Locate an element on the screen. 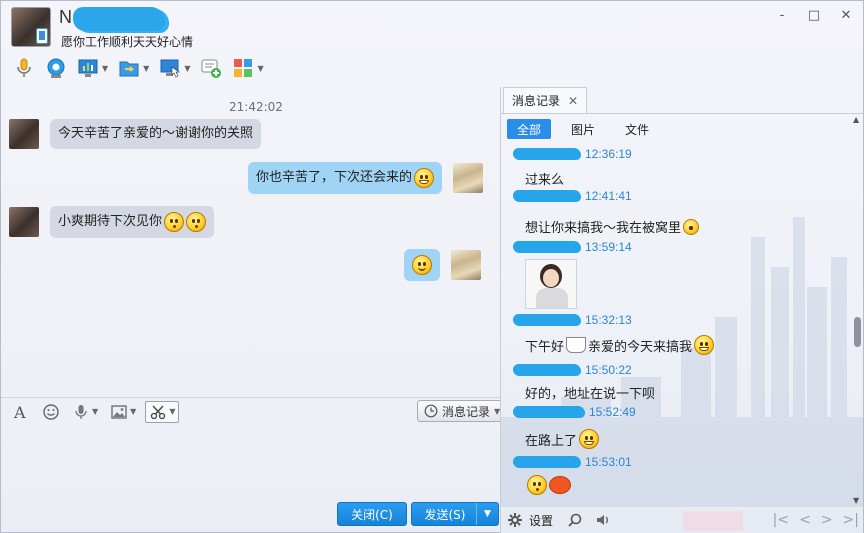 This screenshot has width=864, height=533. log-message: 想让你来搞我～我在被窝里 is located at coordinates (612, 226).